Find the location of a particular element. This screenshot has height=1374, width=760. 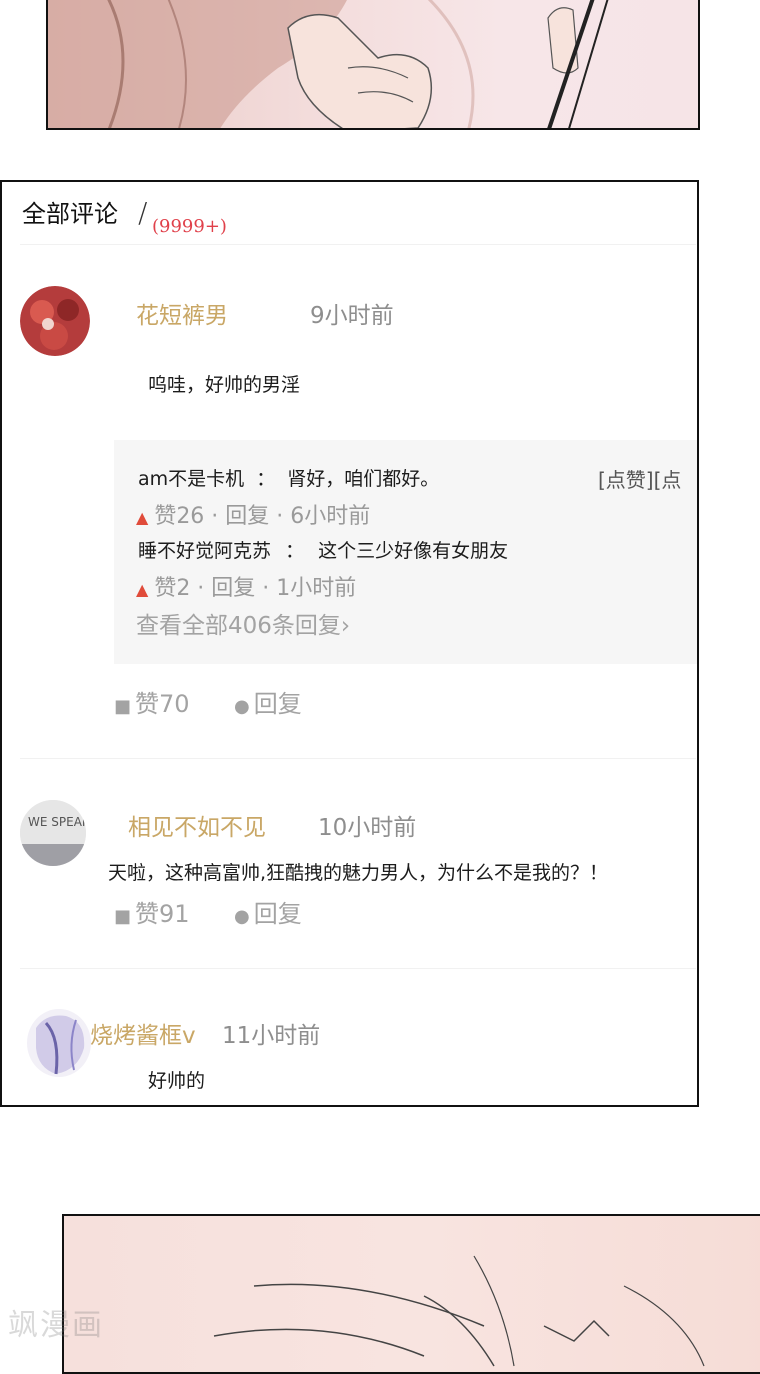

reply-like-actions: [点赞][点 is located at coordinates (639, 478).